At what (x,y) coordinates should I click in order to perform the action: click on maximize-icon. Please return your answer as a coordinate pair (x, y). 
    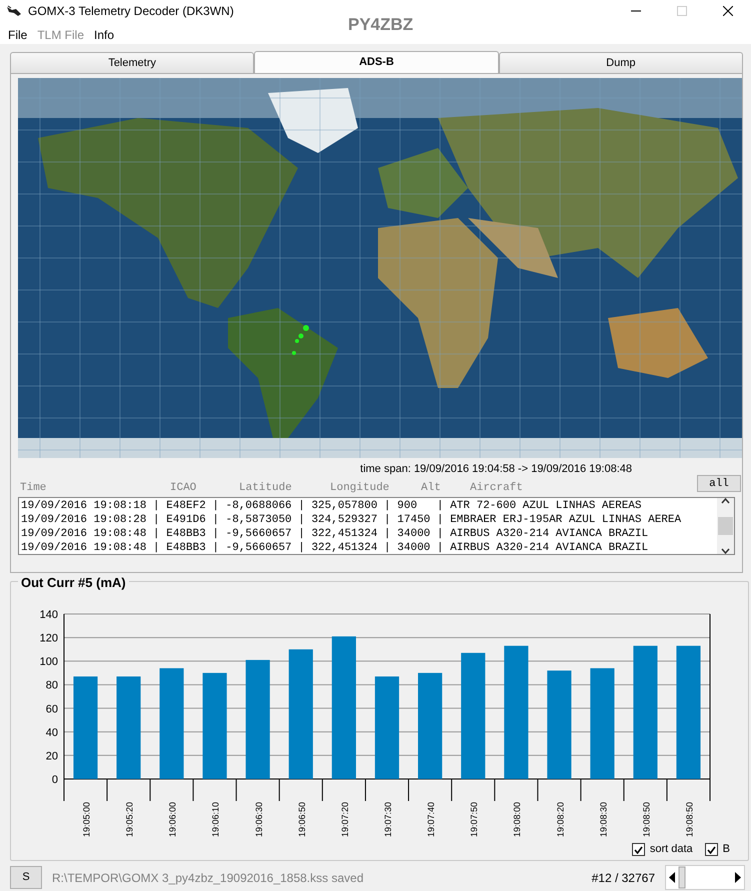
    Looking at the image, I should click on (682, 11).